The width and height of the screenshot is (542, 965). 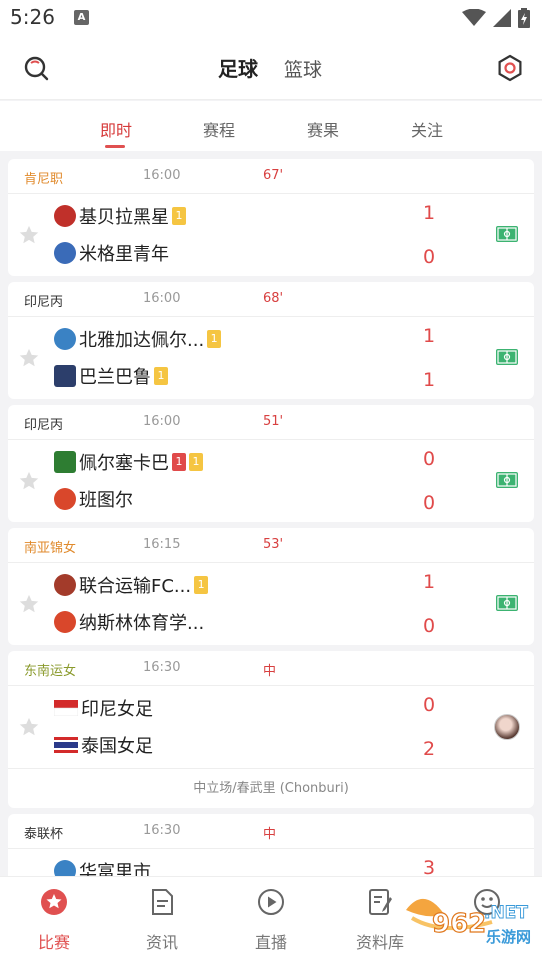 I want to click on match-minute: 中, so click(x=270, y=671).